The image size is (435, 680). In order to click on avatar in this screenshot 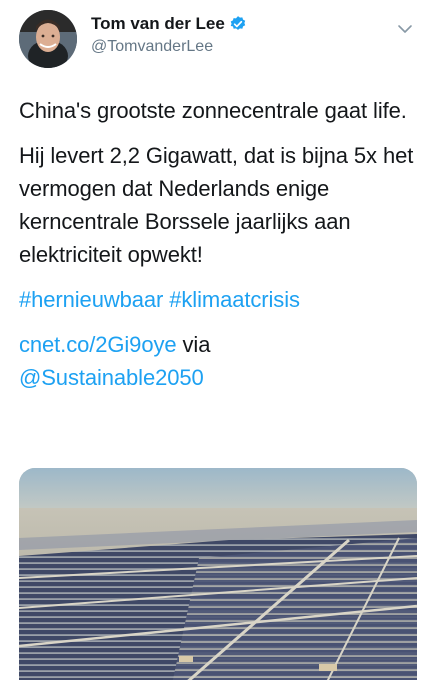, I will do `click(48, 39)`.